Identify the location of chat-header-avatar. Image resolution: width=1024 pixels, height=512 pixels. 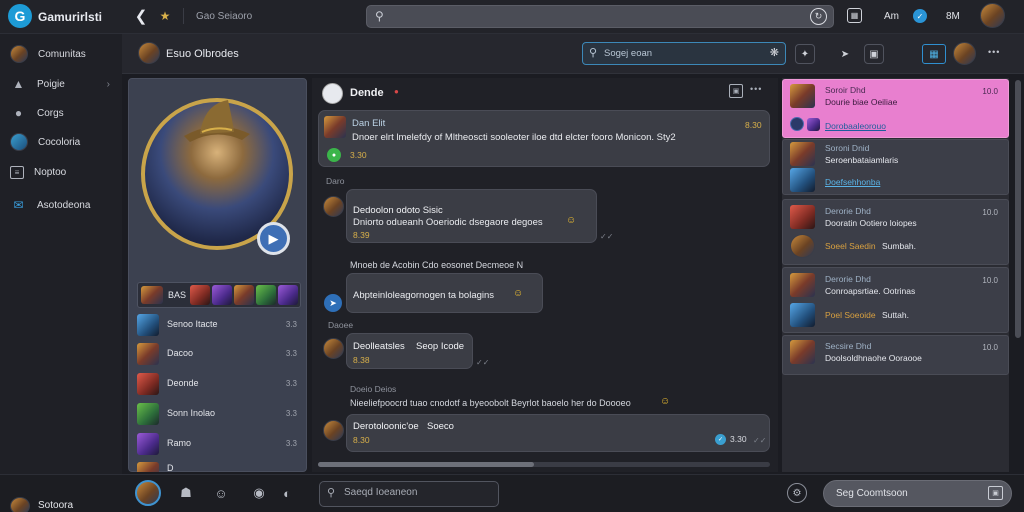
(332, 93).